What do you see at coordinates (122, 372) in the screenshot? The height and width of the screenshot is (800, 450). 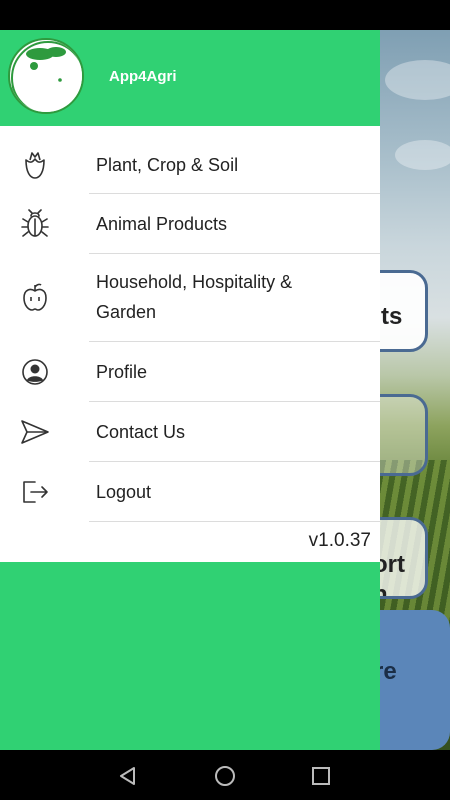 I see `menu-item-label: Profile` at bounding box center [122, 372].